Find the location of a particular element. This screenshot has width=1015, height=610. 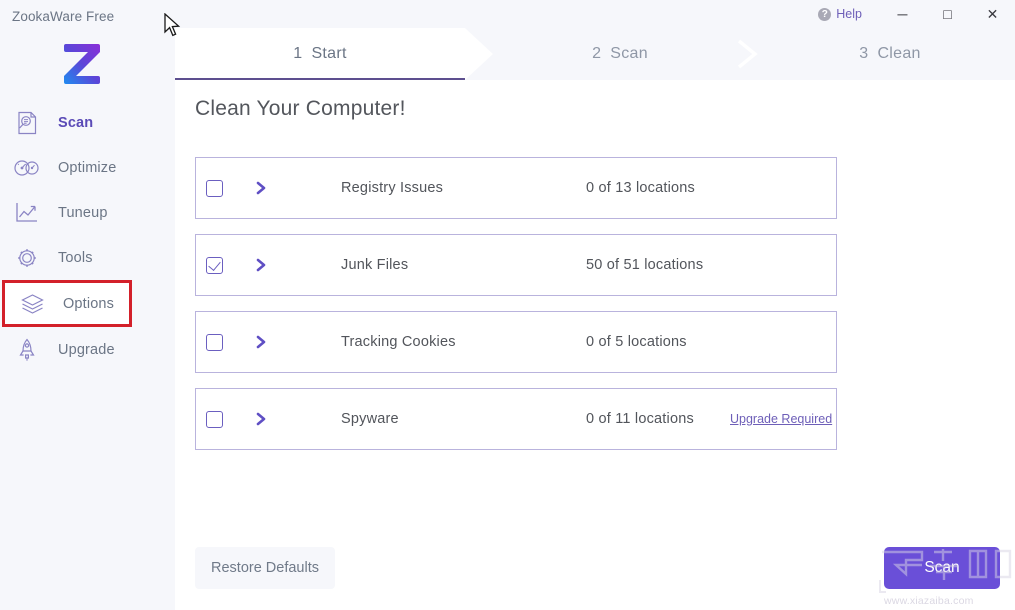

maximize-button: □ is located at coordinates (947, 14).